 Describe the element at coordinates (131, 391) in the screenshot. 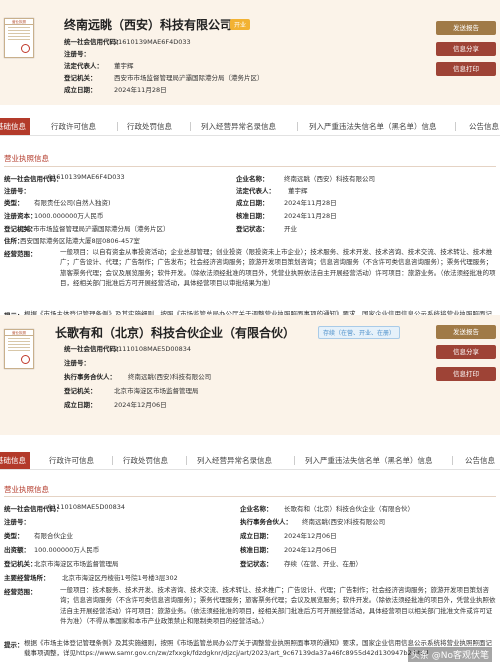

I see `card-row: 登记机关： 北京市海淀区市场监督管理局` at that location.